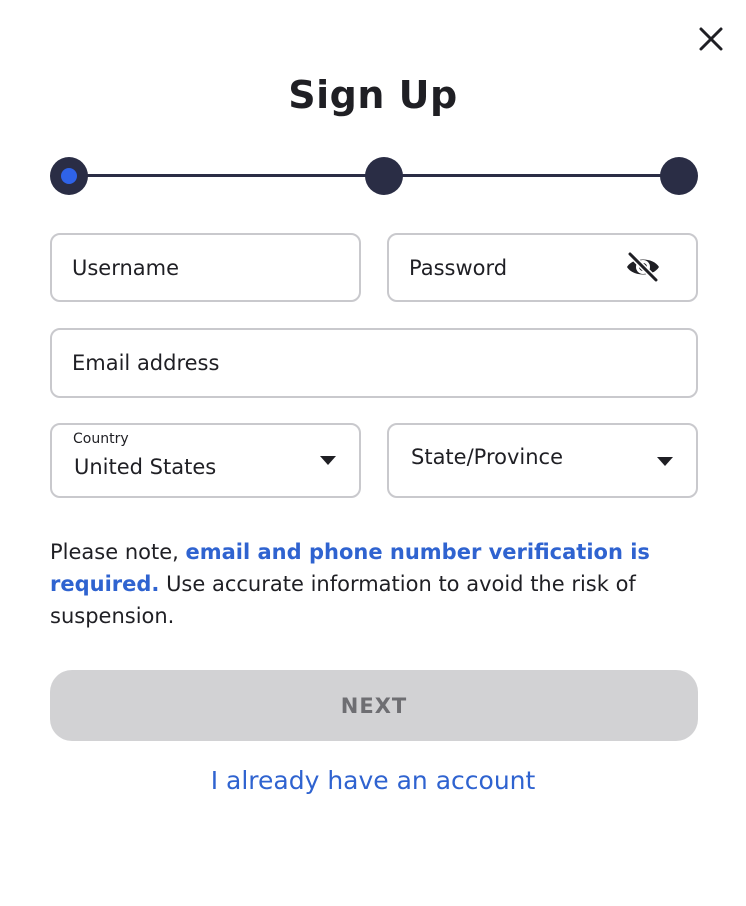 Image resolution: width=746 pixels, height=906 pixels. What do you see at coordinates (373, 780) in the screenshot?
I see `already-have-account-link: I already have an account` at bounding box center [373, 780].